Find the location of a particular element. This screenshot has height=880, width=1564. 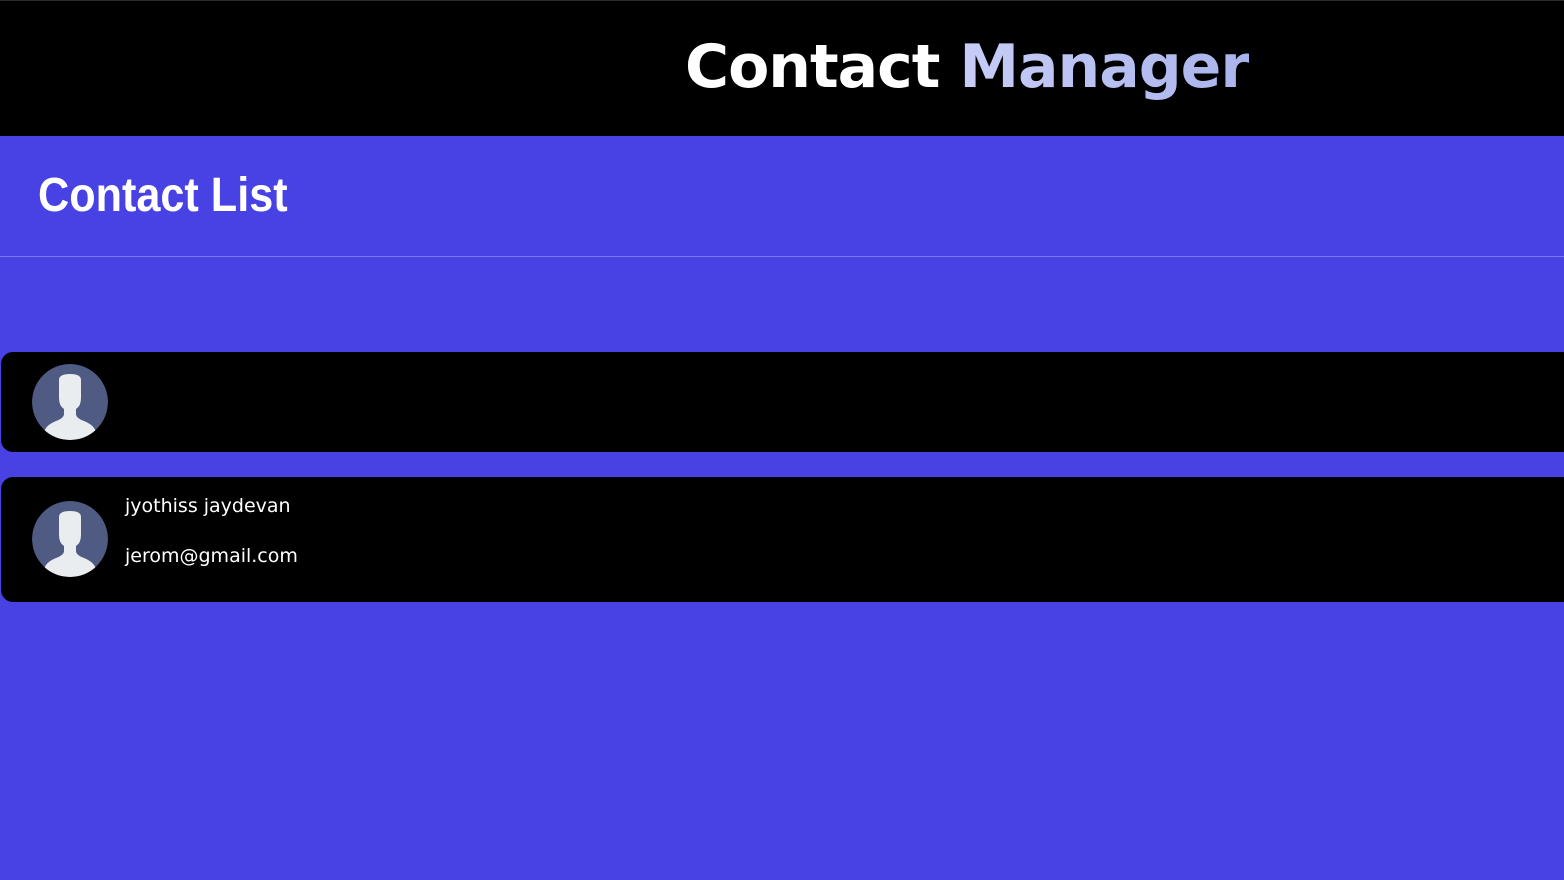

app-title-word-contact: Contact is located at coordinates (812, 67).